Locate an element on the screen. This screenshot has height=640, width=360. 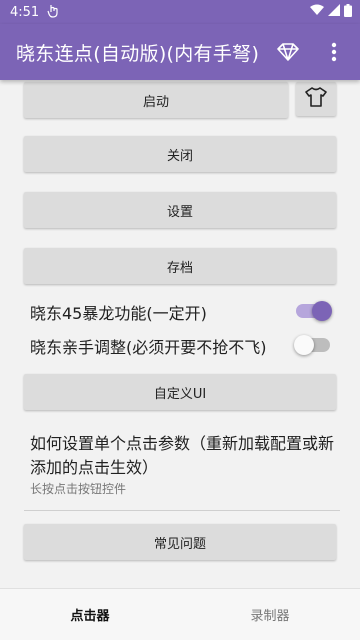
app-title: 晓东连点(自动版)(内有手弩) is located at coordinates (138, 53).